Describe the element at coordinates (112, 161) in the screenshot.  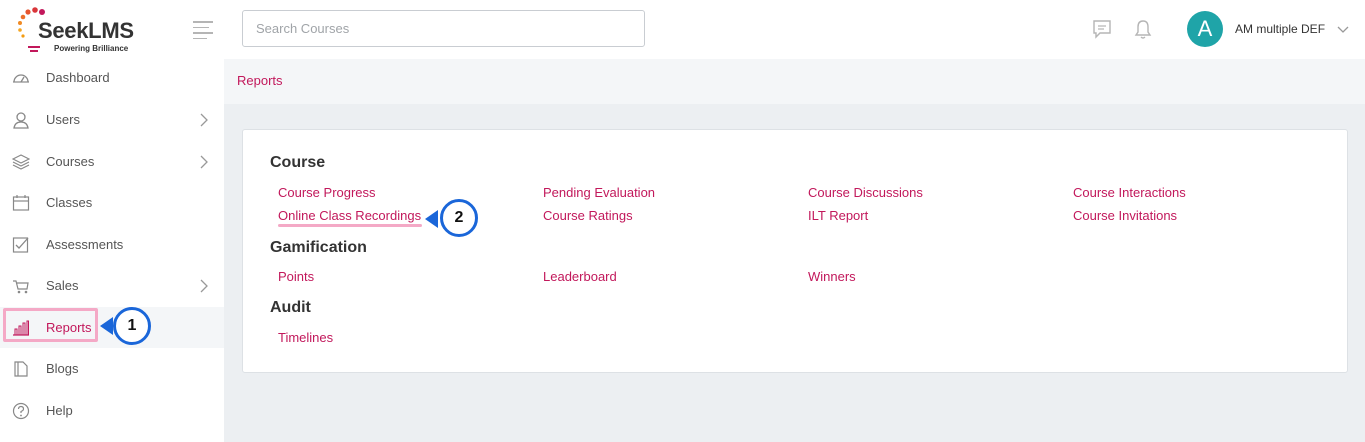
I see `sidebar-item-courses: Courses` at that location.